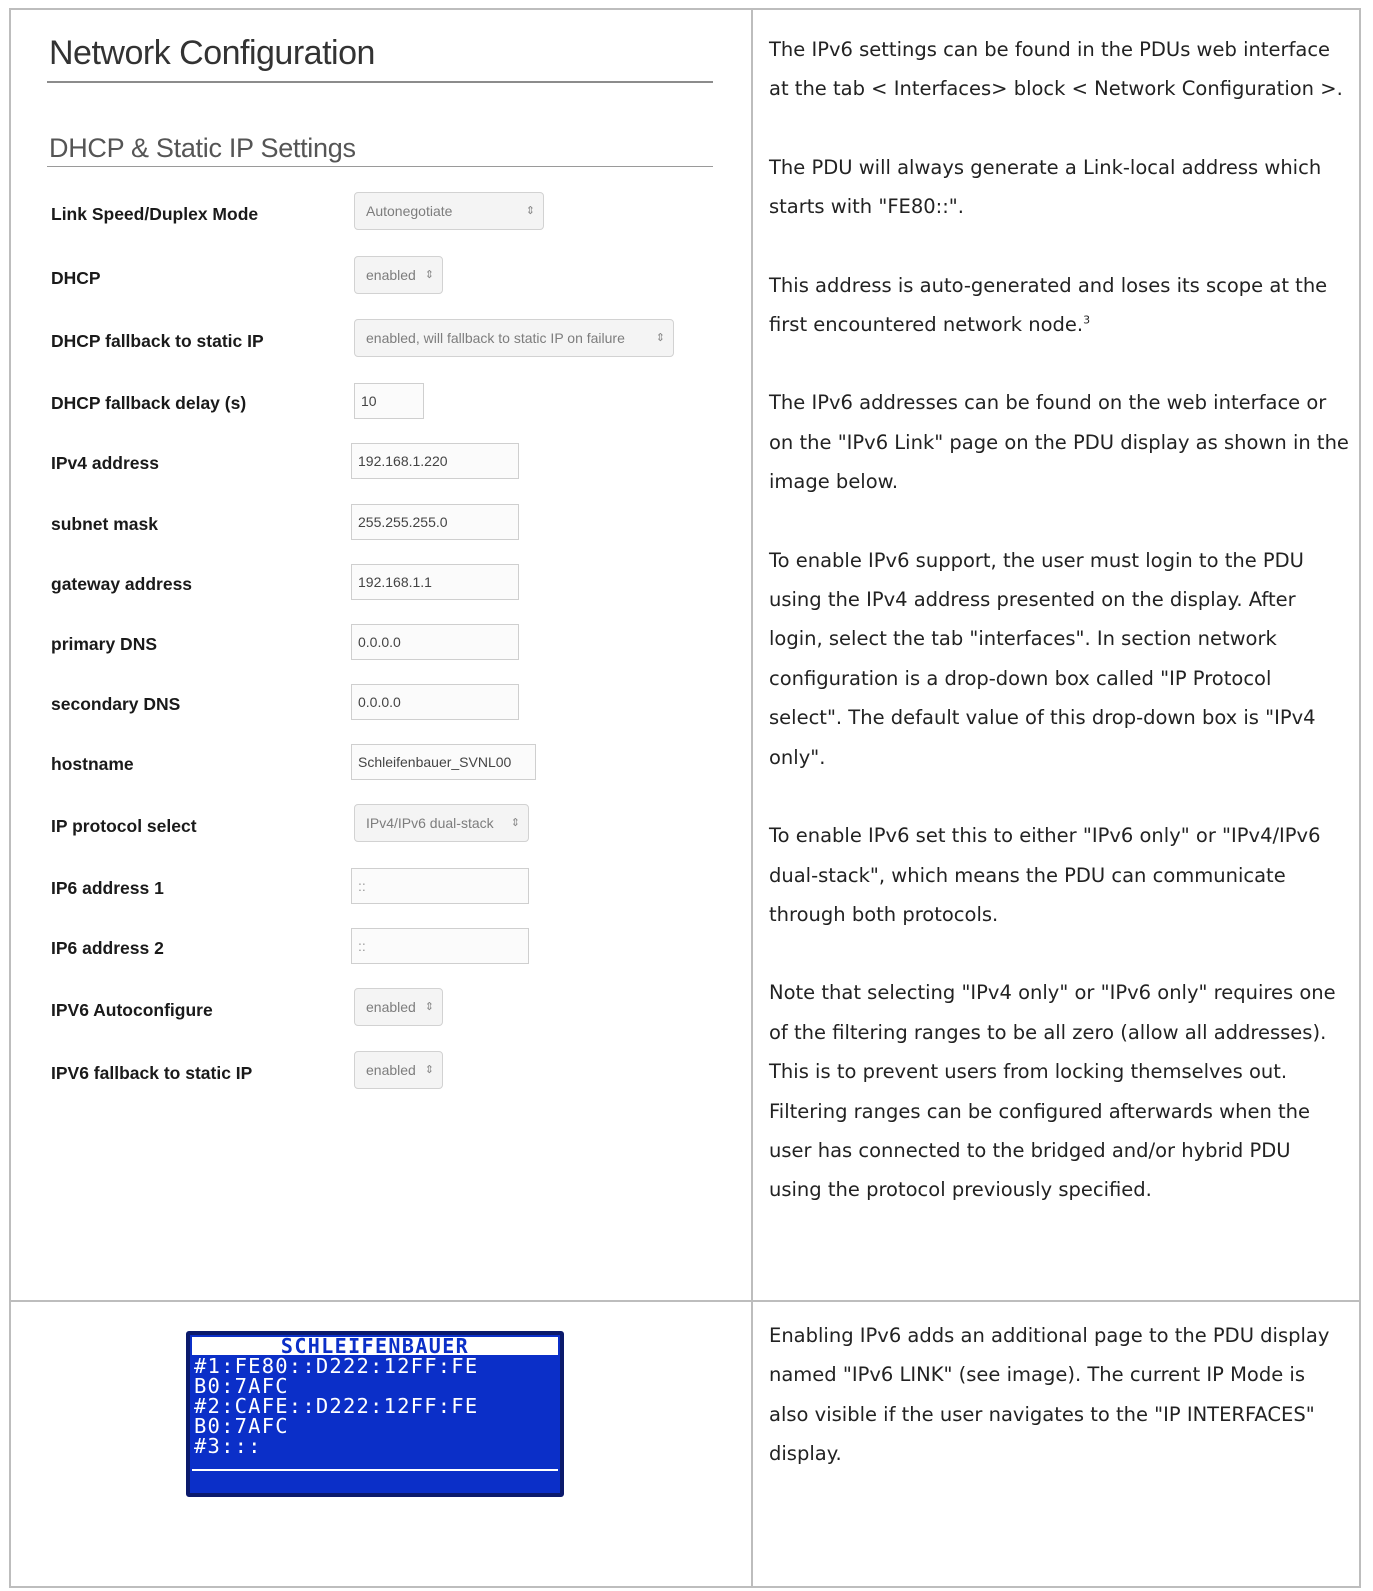  What do you see at coordinates (336, 1366) in the screenshot?
I see `lcd-line: #1:FE80::D222:12FF:FE` at bounding box center [336, 1366].